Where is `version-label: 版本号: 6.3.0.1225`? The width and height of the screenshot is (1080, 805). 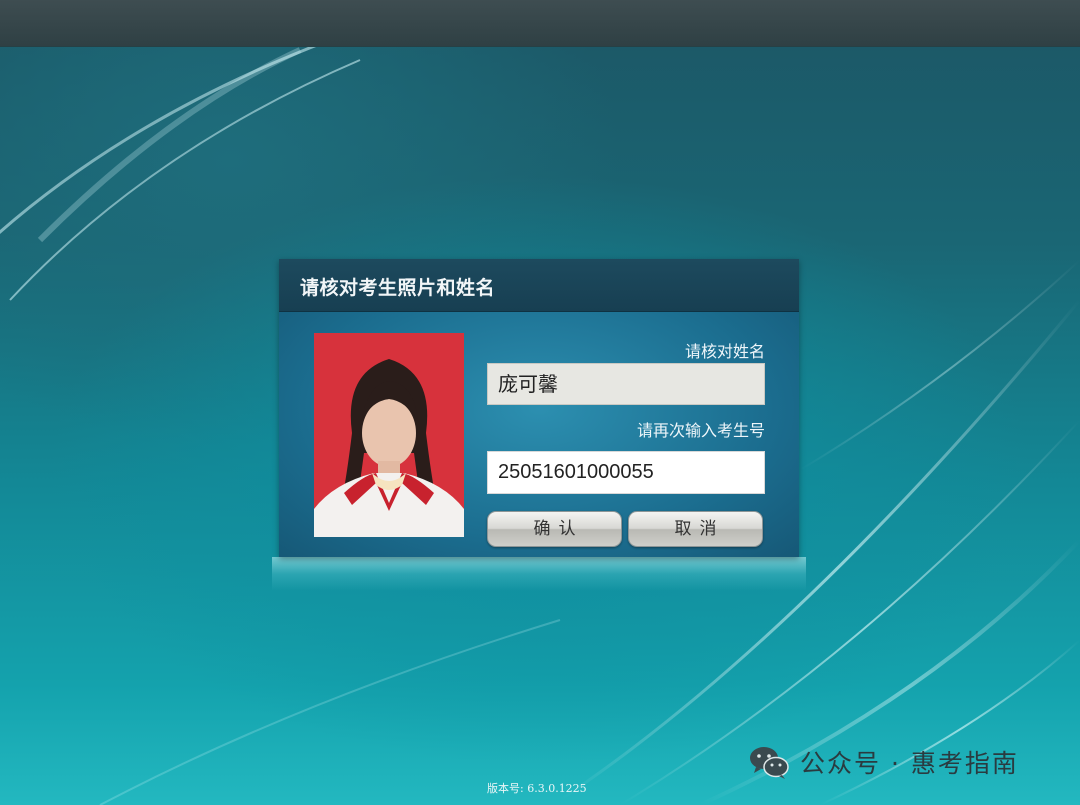
version-label: 版本号: 6.3.0.1225 is located at coordinates (537, 788).